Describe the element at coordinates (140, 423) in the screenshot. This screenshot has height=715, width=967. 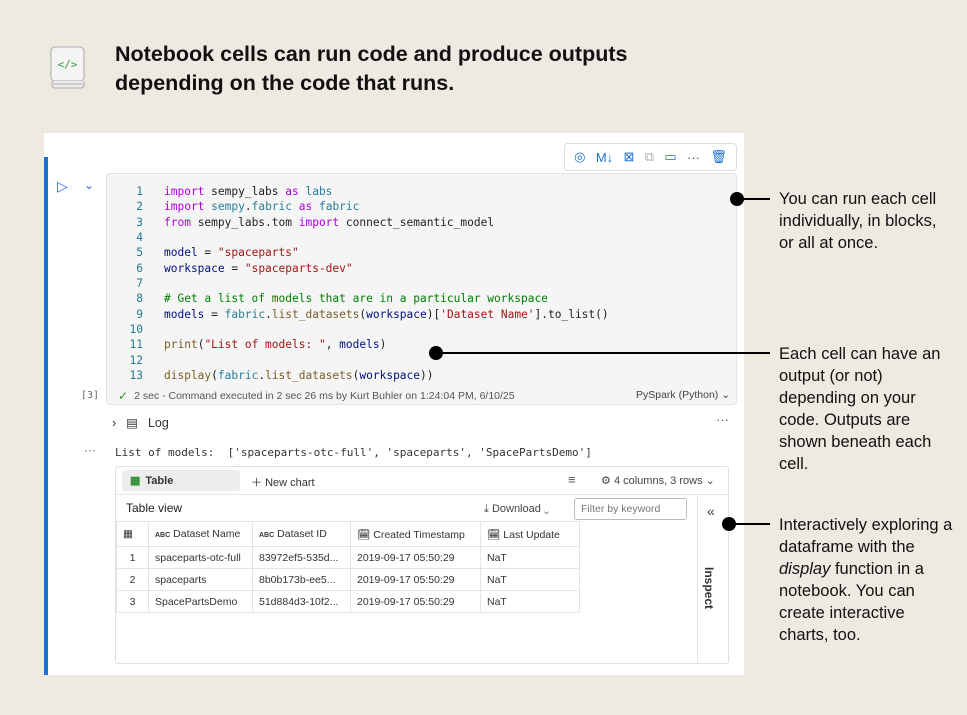
I see `log-toggle: › ▤ Log` at that location.